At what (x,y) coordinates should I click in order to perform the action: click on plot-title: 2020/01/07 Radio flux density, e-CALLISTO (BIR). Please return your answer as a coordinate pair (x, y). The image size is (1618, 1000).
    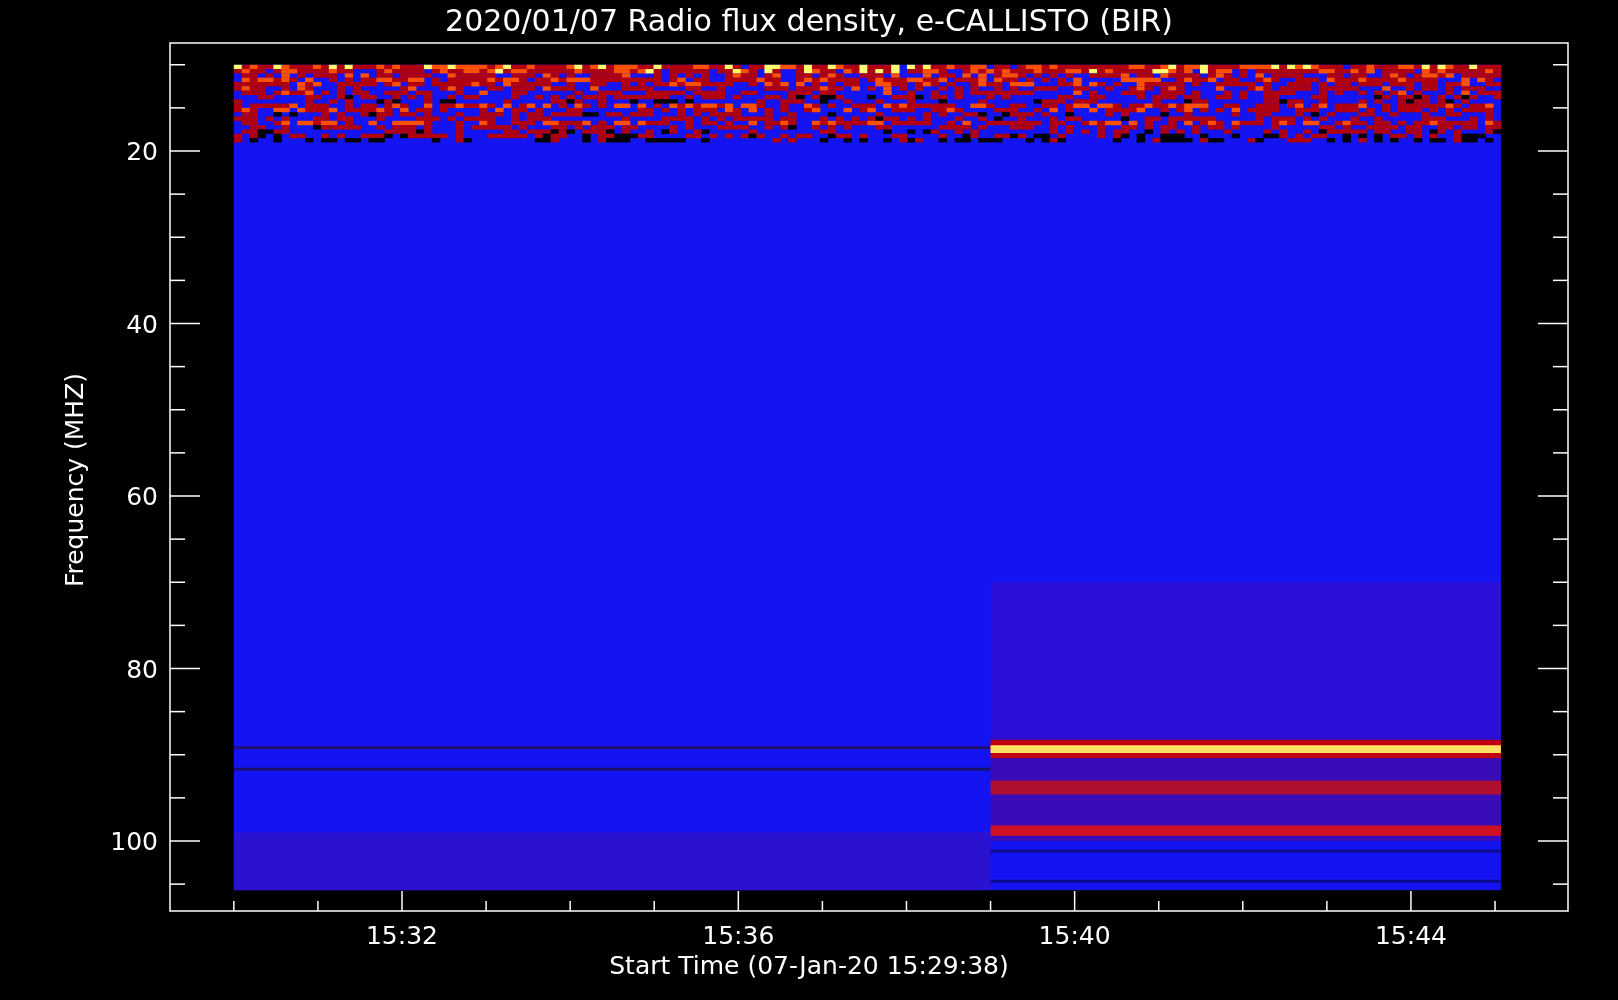
    Looking at the image, I should click on (809, 20).